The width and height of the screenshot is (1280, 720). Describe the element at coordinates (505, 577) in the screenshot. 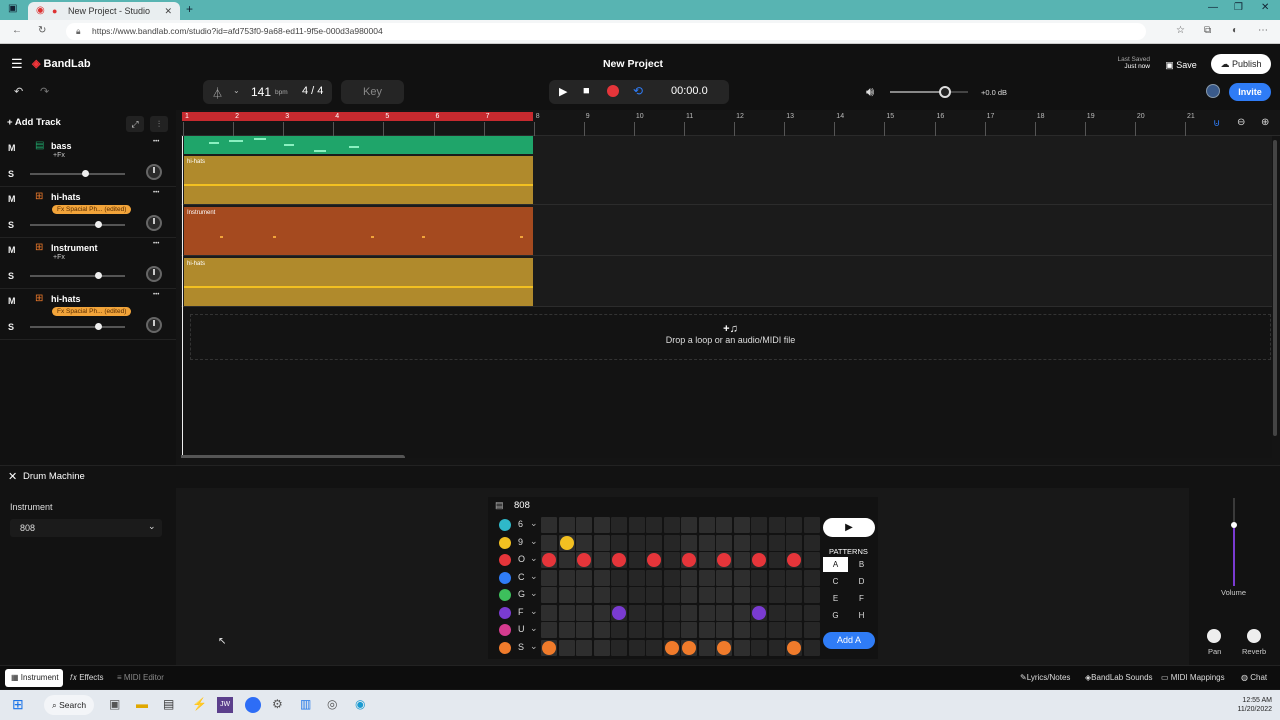

I see `closed-hat-icon` at that location.